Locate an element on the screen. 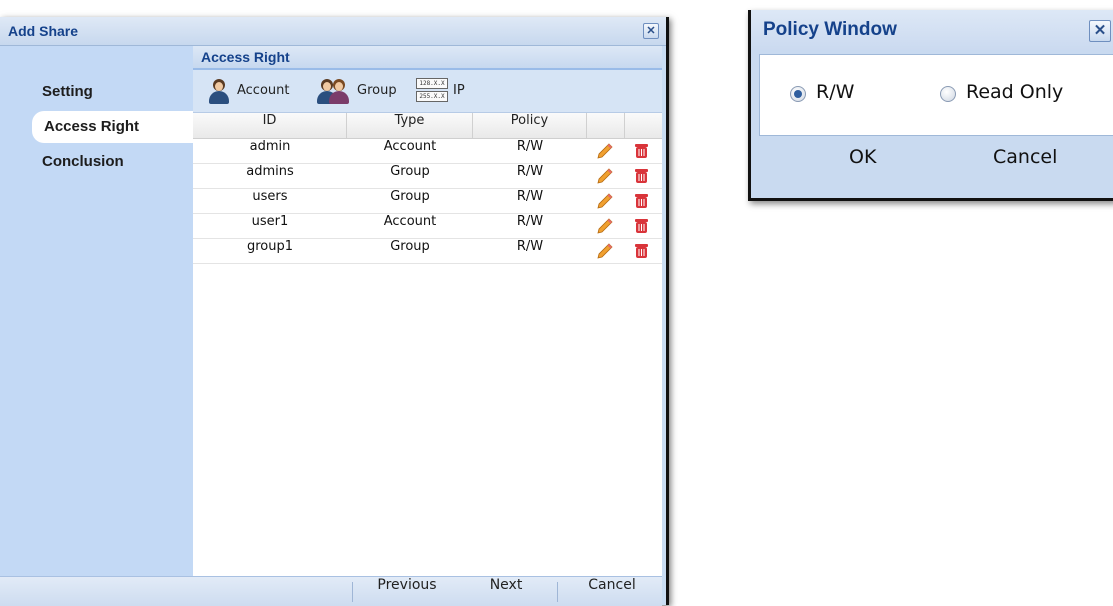 The width and height of the screenshot is (1113, 606). add-group-label: Group is located at coordinates (377, 90).